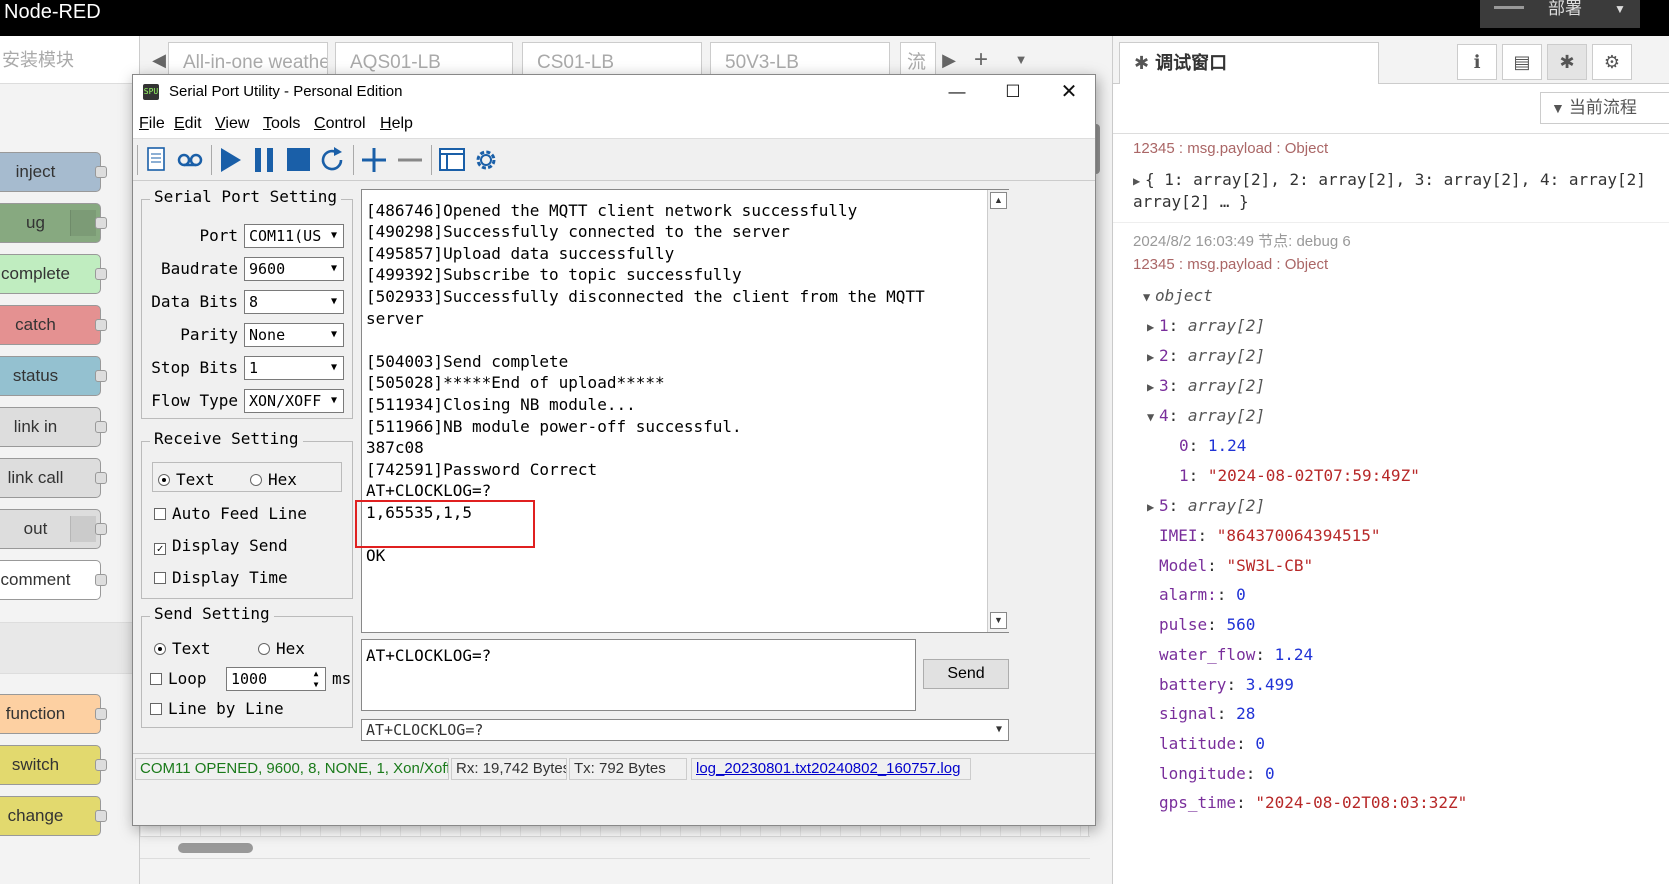  What do you see at coordinates (1206, 505) in the screenshot?
I see `tree-item: ▶ 5: array[2]` at bounding box center [1206, 505].